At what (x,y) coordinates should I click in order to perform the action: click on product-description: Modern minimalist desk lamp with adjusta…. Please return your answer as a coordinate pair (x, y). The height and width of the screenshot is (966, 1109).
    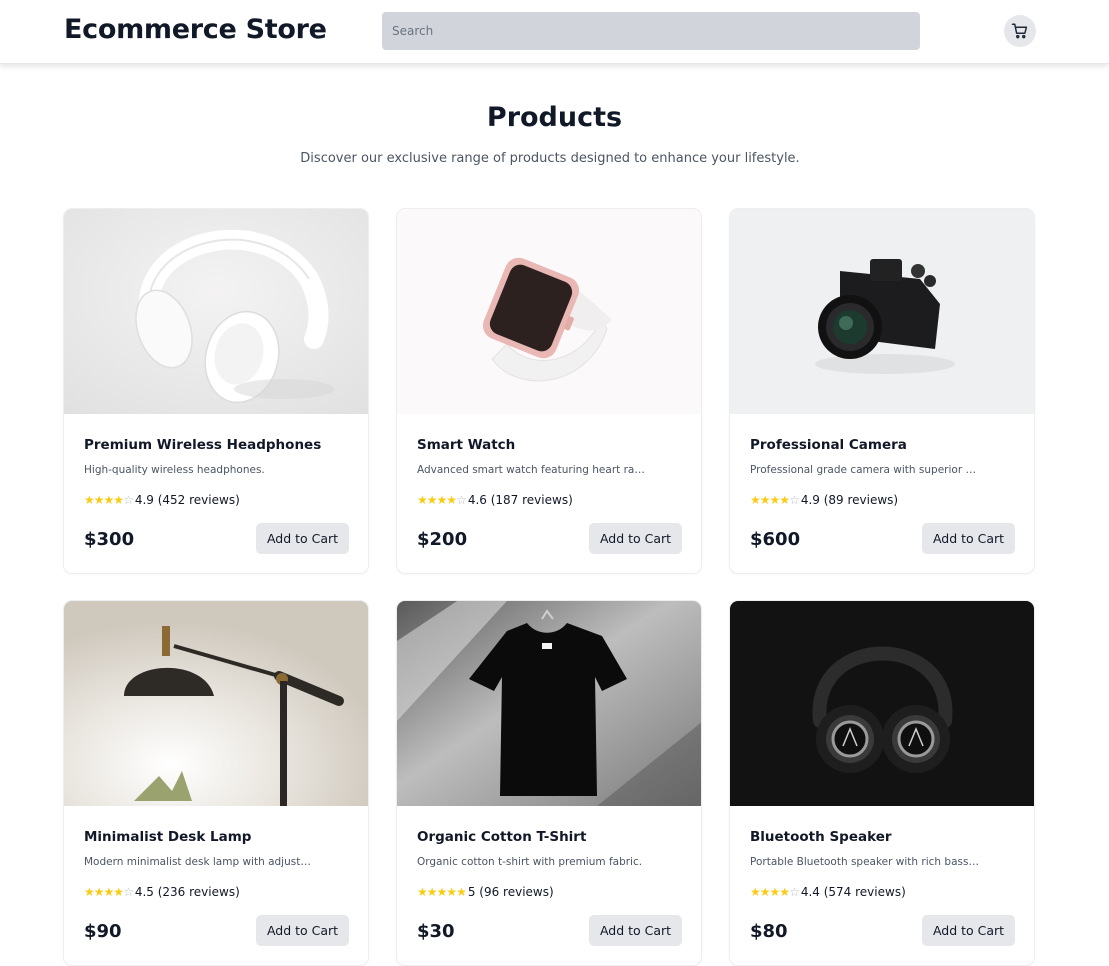
    Looking at the image, I should click on (199, 862).